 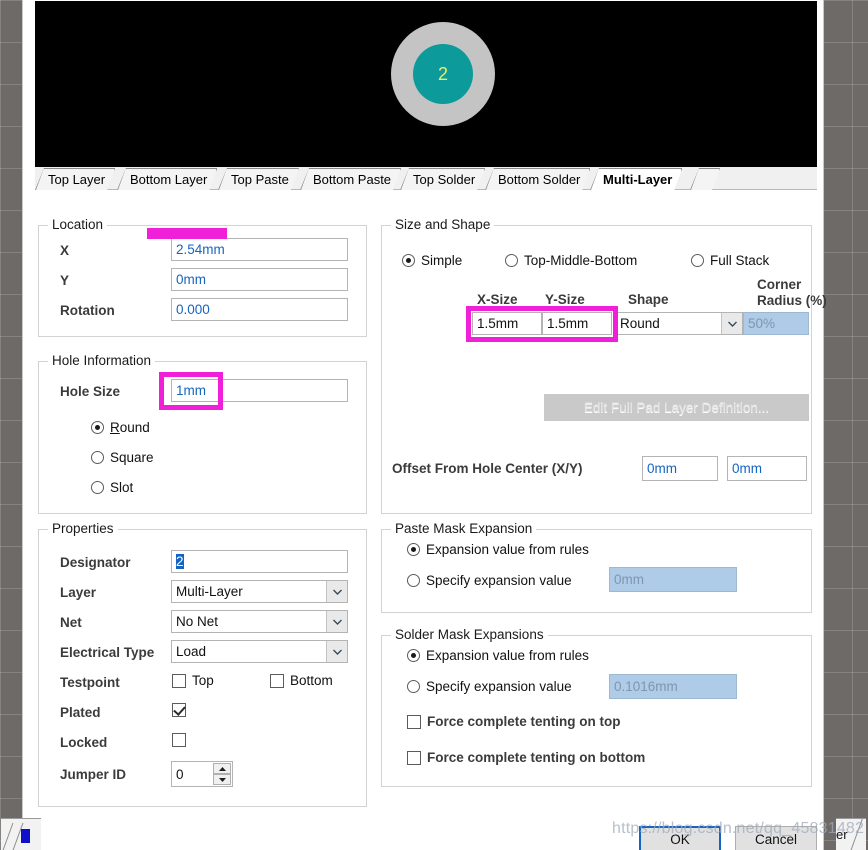 I want to click on pad-mode-top-middle-bottom-radio: Top-Middle-Bottom, so click(x=571, y=260).